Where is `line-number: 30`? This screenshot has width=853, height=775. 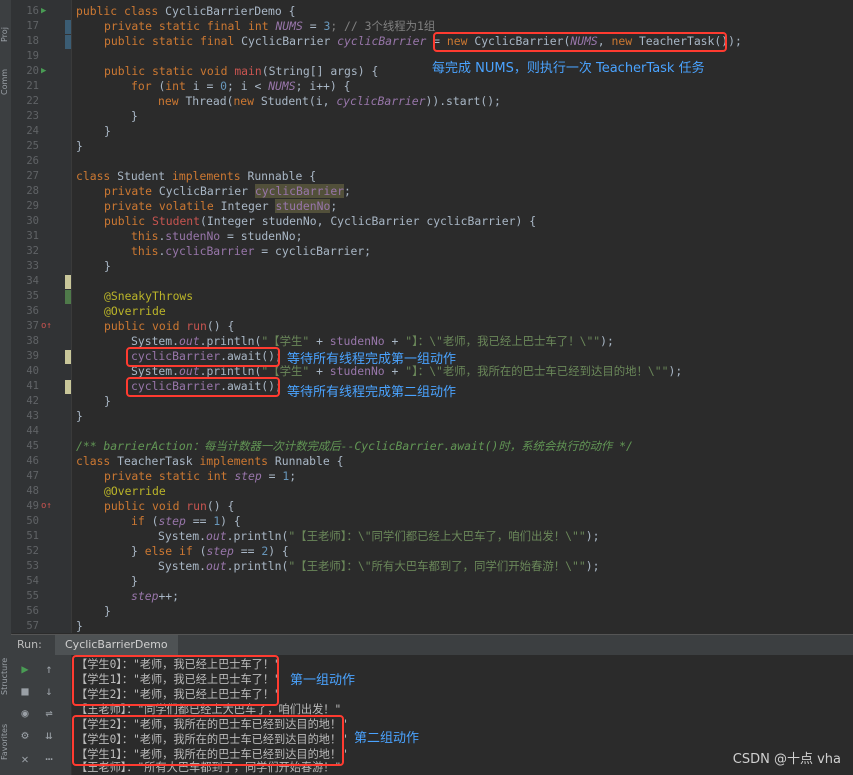 line-number: 30 is located at coordinates (32, 221).